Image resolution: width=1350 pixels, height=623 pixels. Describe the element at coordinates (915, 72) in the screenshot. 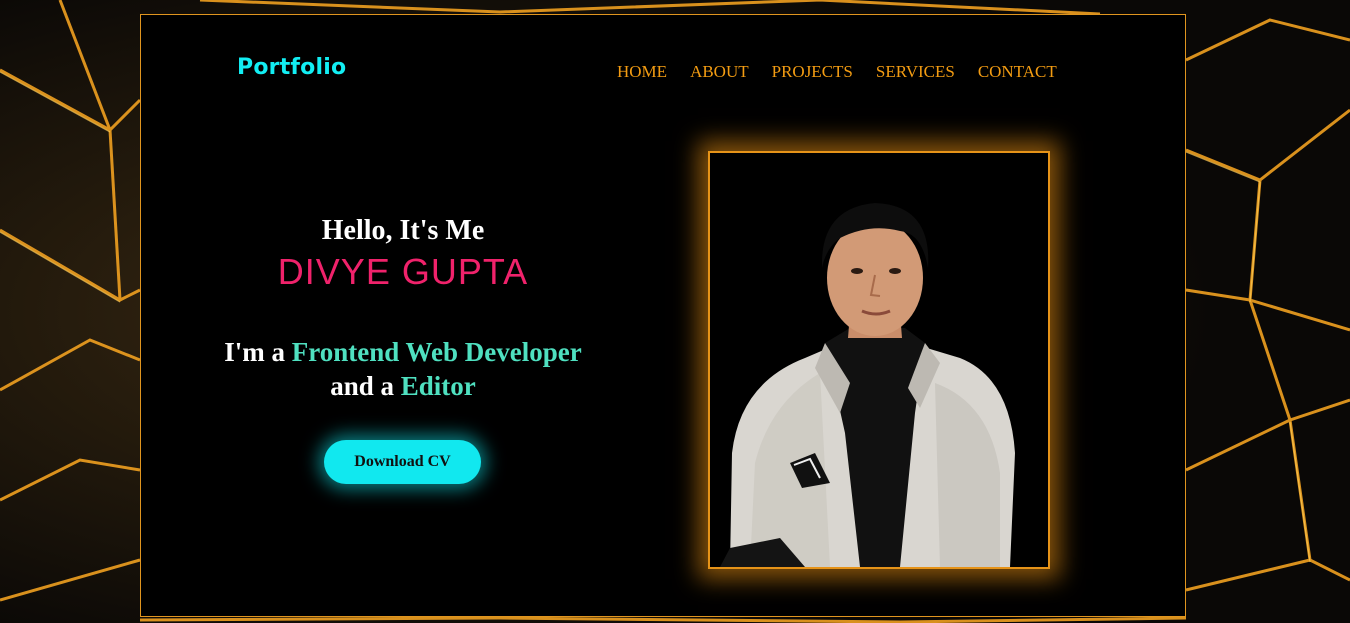

I see `nav-services: SERVICES` at that location.